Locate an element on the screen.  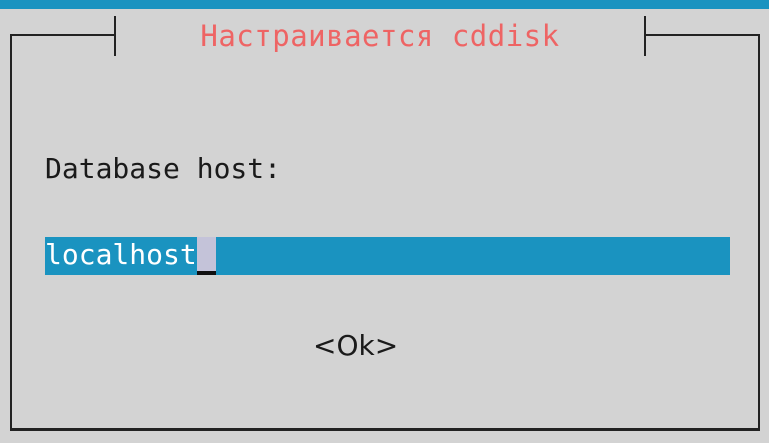
terminal-top-strip is located at coordinates (384, 4).